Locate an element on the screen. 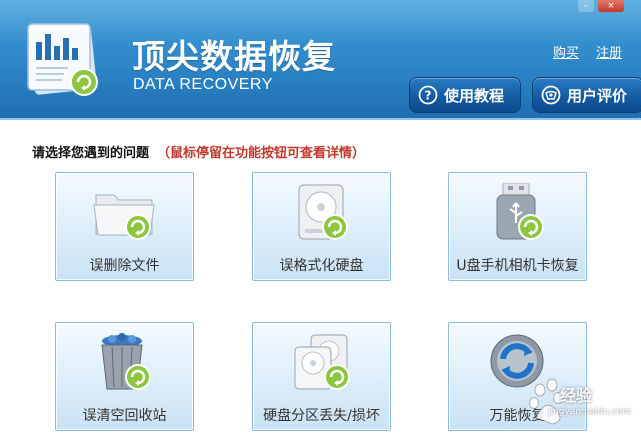  instruction-hint: （鼠标停留在功能按钮可查看详情） is located at coordinates (261, 153).